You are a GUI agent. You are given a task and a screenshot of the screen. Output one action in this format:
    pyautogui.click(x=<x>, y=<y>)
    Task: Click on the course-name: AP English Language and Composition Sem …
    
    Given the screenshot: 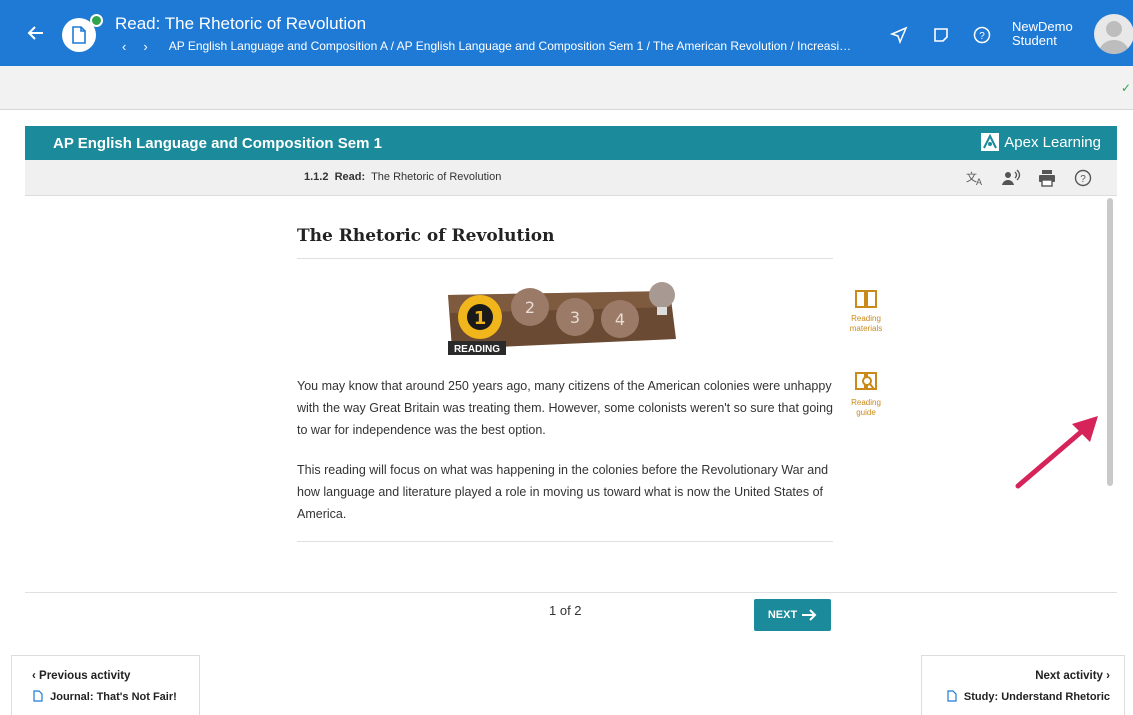 What is the action you would take?
    pyautogui.click(x=217, y=143)
    